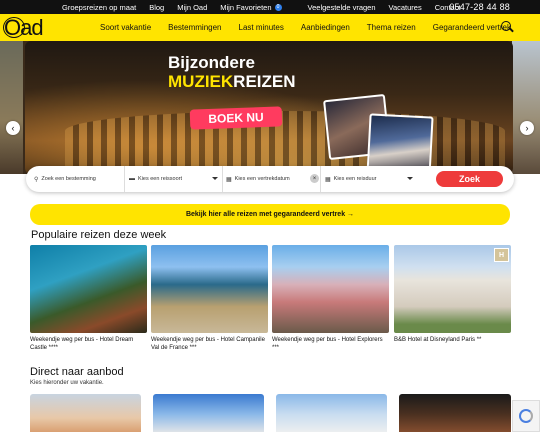 The image size is (540, 432). I want to click on hotel-logo-icon: H, so click(501, 255).